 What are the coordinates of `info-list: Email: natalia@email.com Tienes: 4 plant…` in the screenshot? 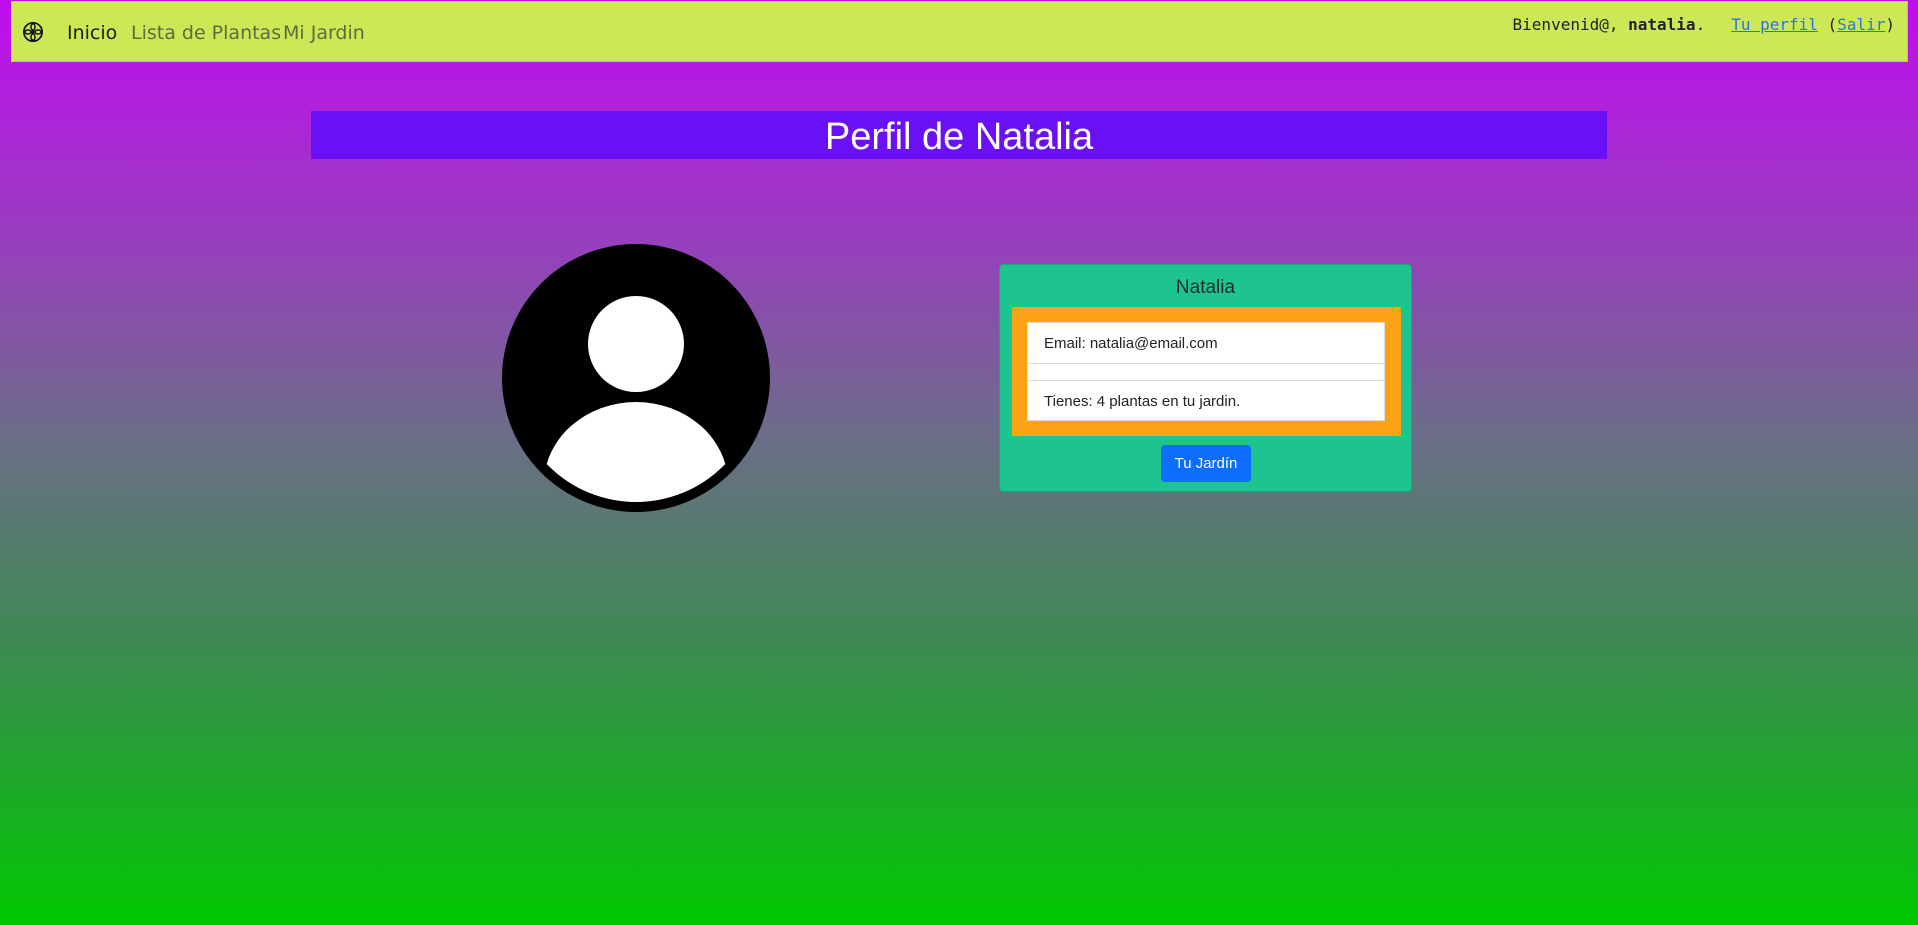 It's located at (1206, 371).